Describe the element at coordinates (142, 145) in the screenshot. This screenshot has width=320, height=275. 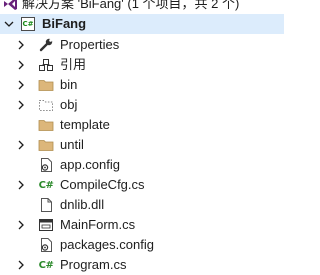
I see `tree-row-until: until` at that location.